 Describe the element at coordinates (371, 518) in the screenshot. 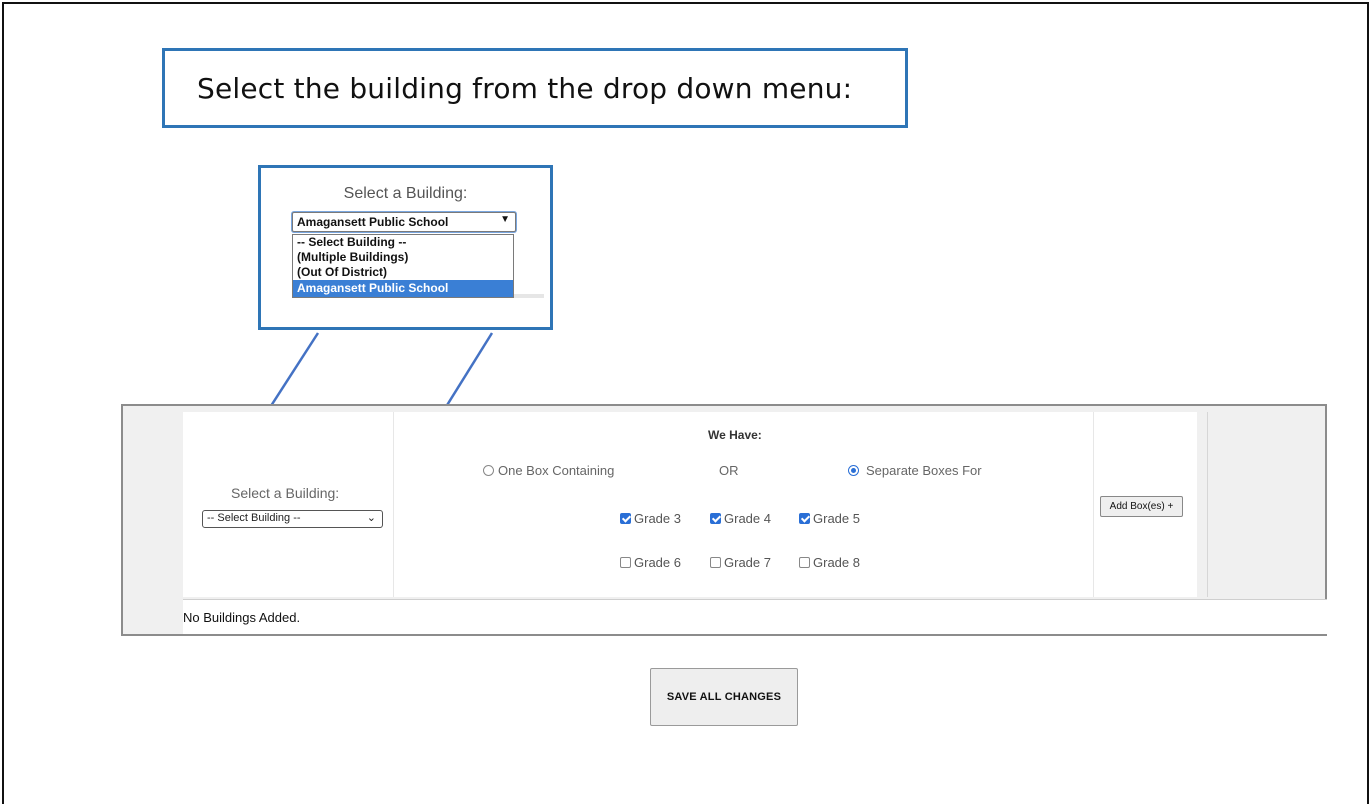

I see `chevron-down-icon: ⌄` at that location.